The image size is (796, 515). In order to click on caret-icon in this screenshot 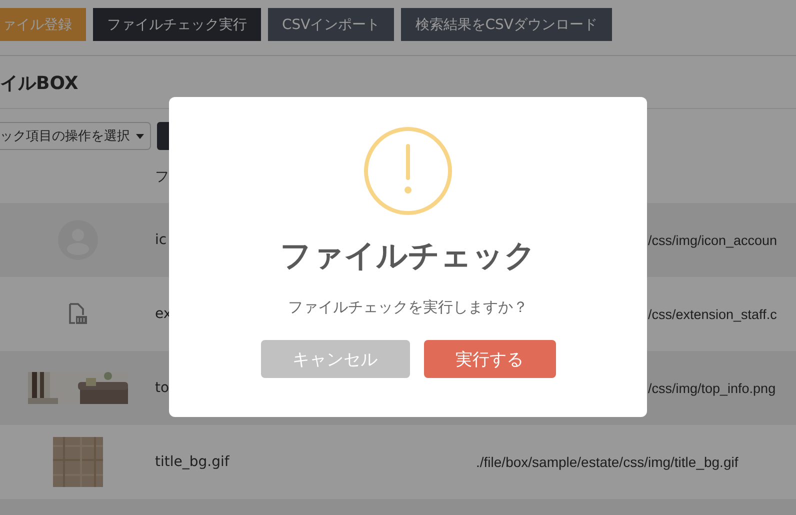, I will do `click(140, 136)`.